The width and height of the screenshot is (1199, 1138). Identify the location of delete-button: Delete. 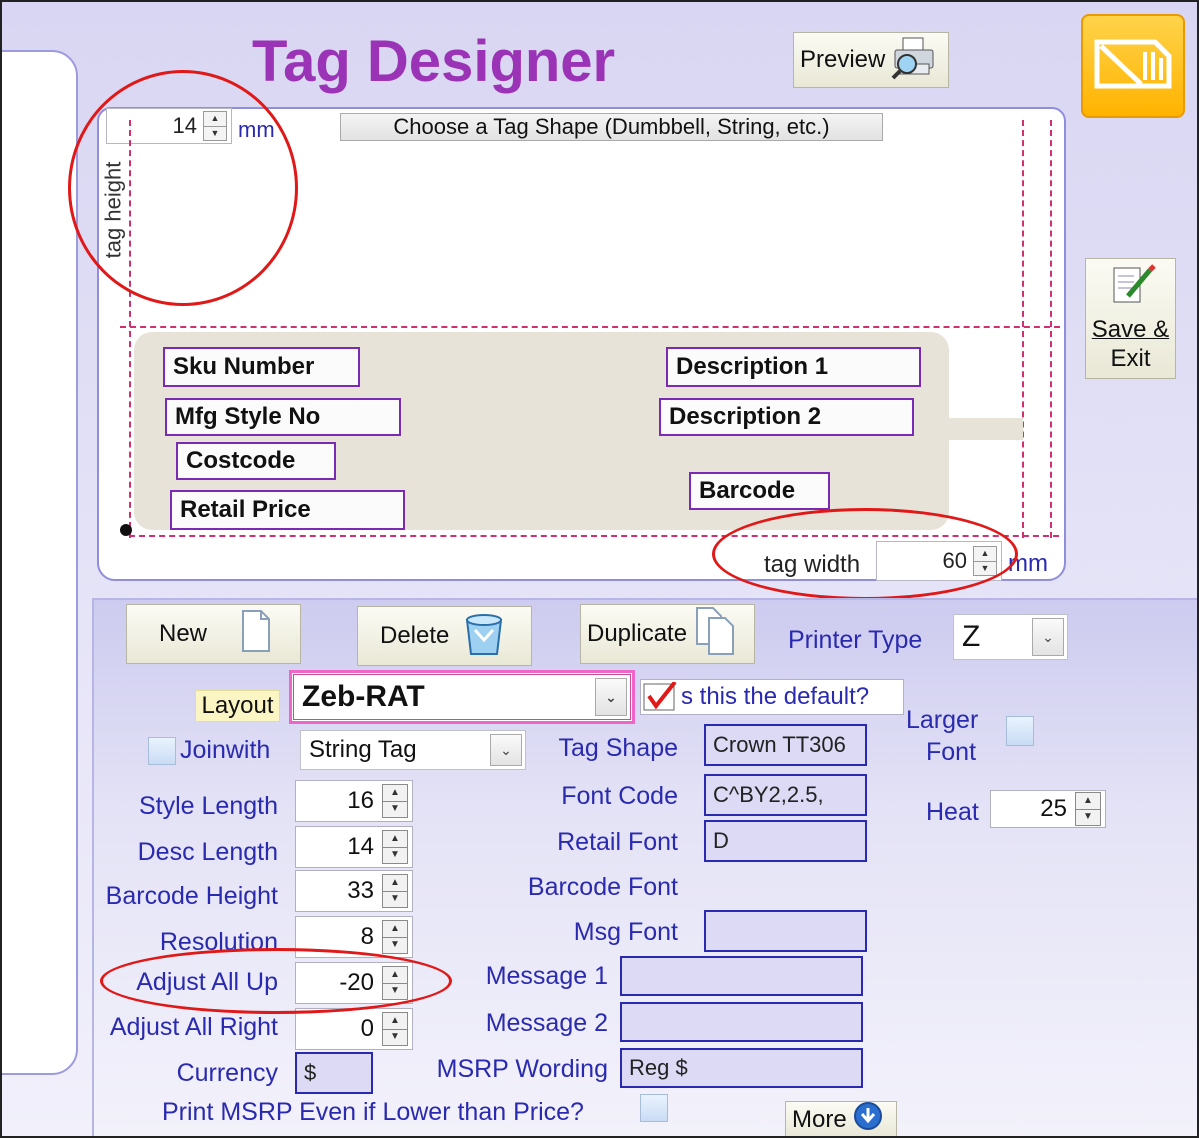
(444, 636).